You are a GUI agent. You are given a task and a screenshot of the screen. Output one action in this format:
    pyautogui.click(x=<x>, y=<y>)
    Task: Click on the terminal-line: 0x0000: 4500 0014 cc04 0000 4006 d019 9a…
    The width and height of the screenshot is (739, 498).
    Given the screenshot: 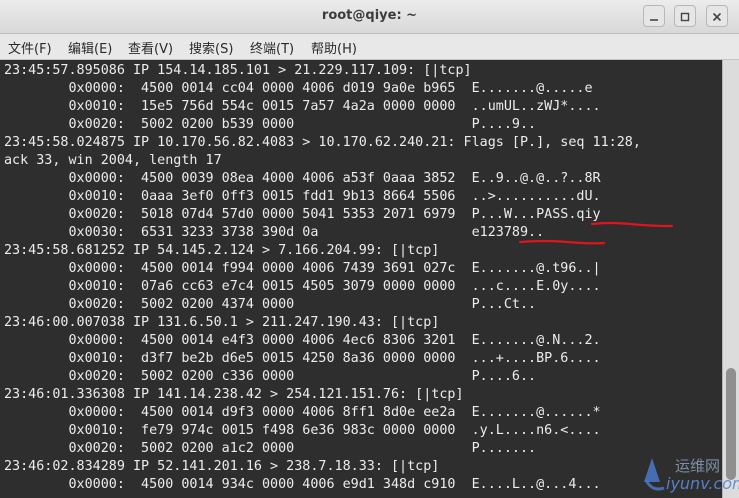 What is the action you would take?
    pyautogui.click(x=298, y=88)
    